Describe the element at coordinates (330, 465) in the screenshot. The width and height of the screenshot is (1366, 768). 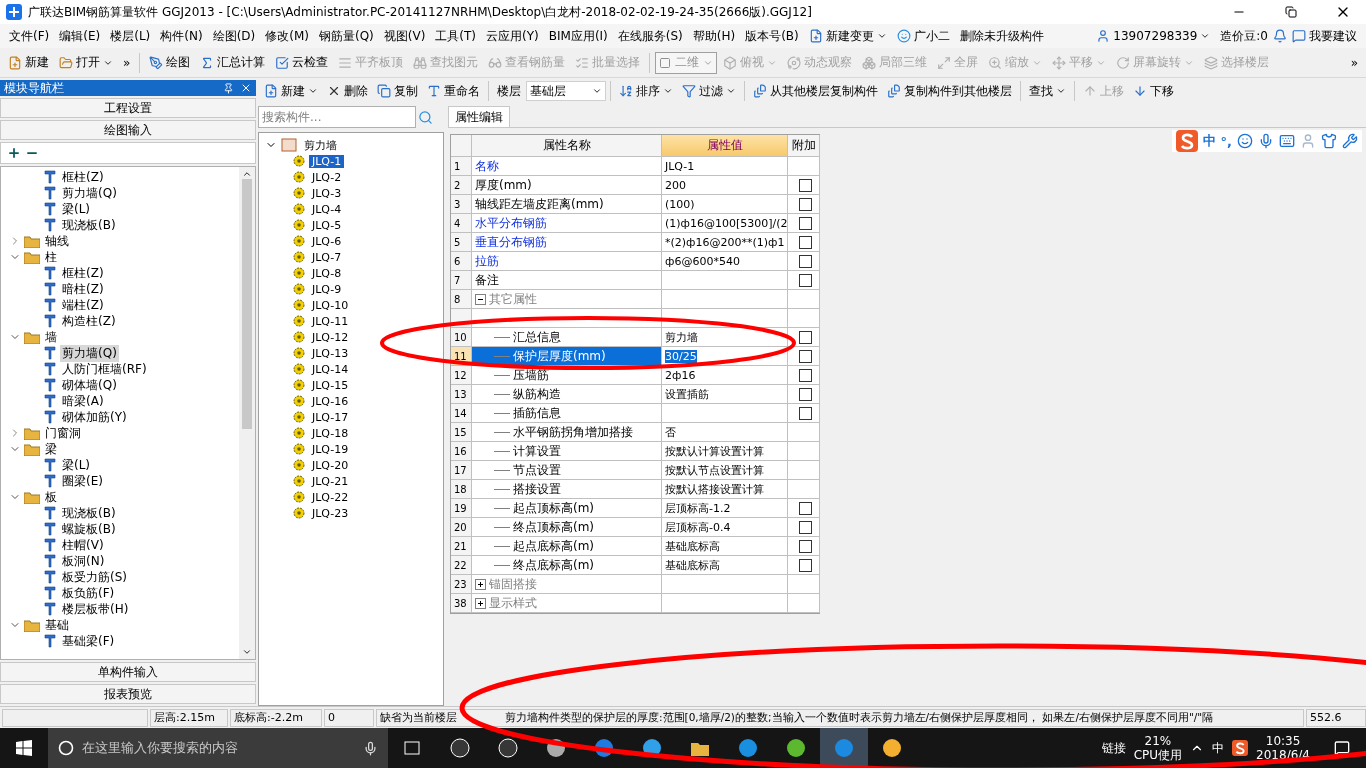
I see `component-item: JLQ-20` at that location.